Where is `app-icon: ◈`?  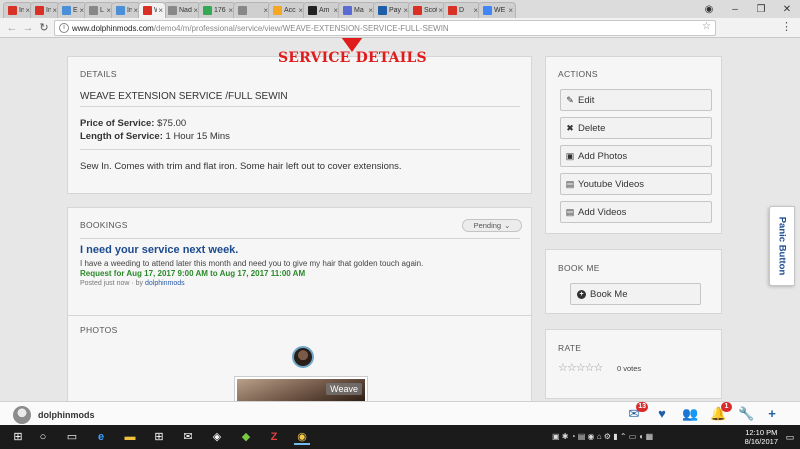 app-icon: ◈ is located at coordinates (217, 437).